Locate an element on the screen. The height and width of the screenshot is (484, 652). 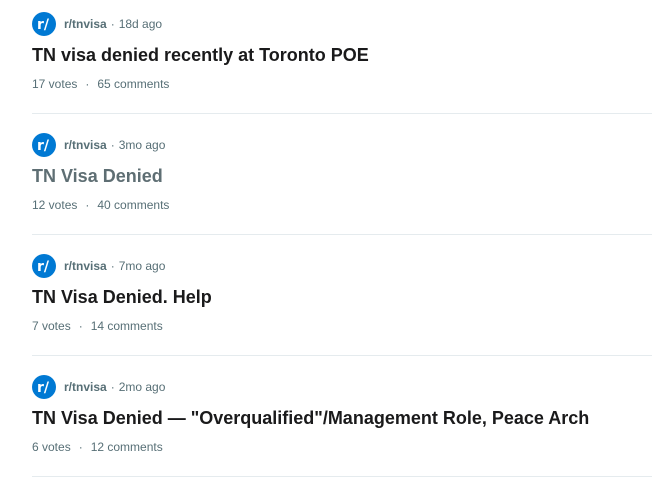
post-title: TN visa denied recently at Toronto POE is located at coordinates (200, 55).